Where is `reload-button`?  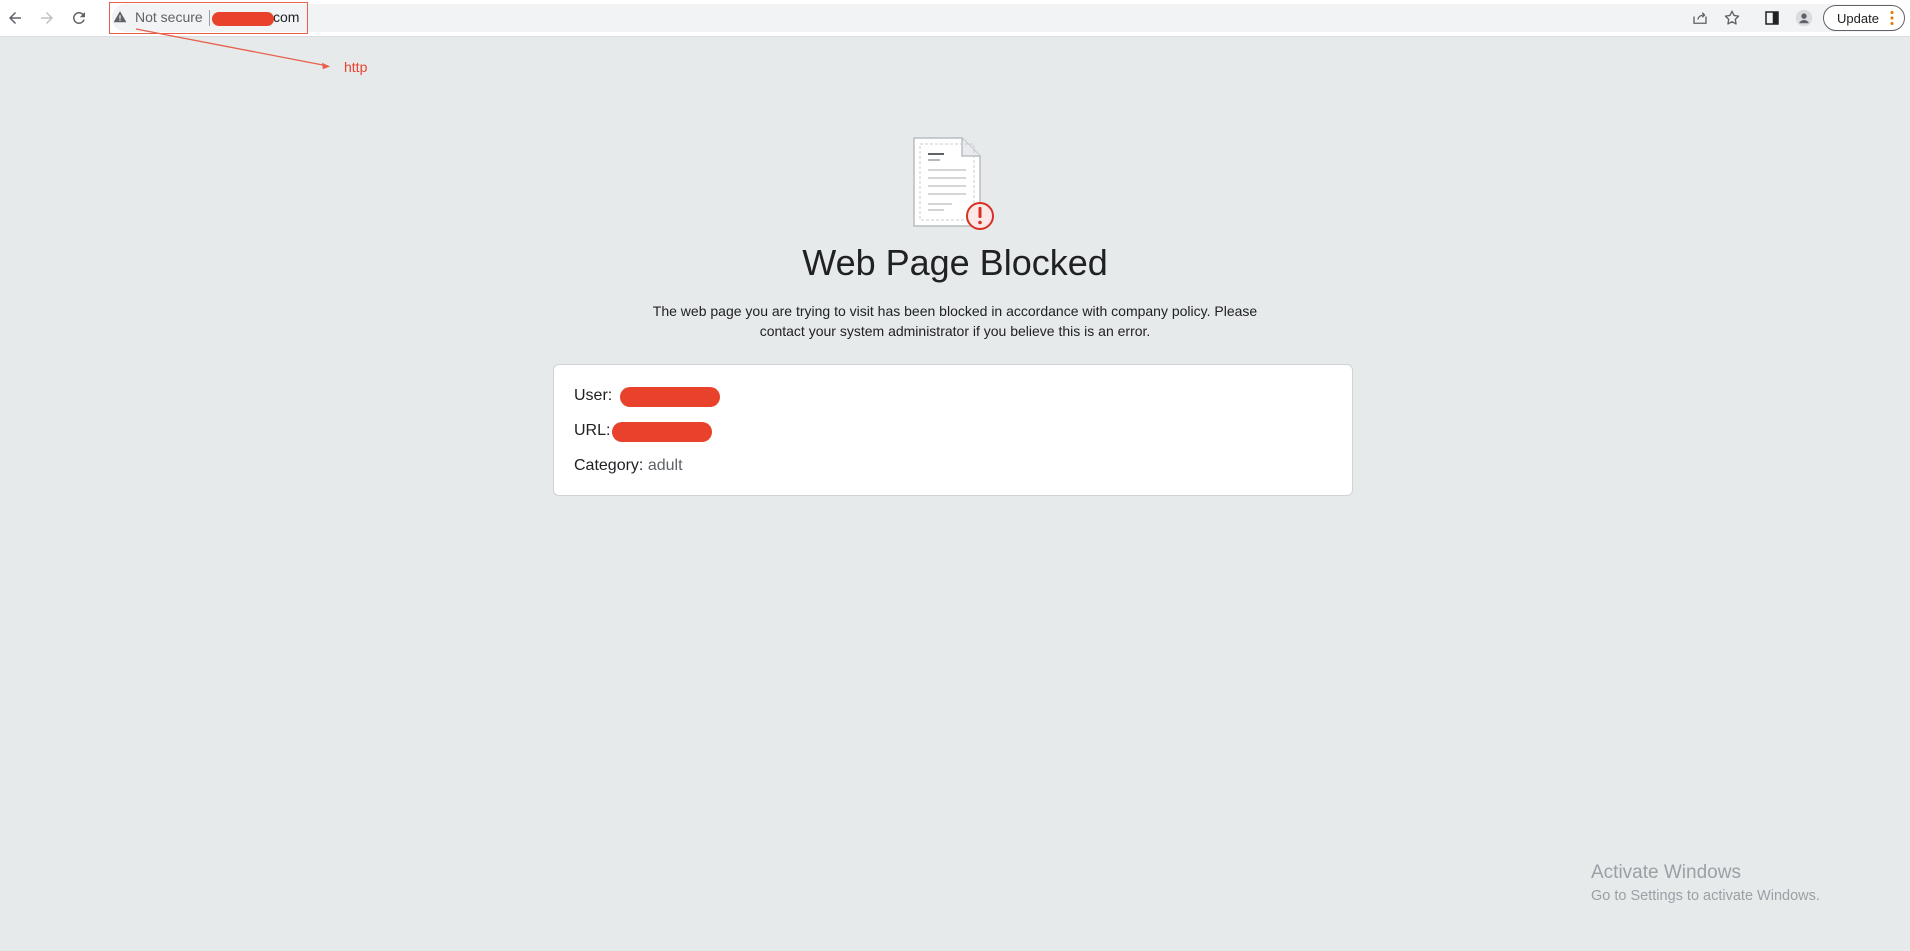 reload-button is located at coordinates (79, 18).